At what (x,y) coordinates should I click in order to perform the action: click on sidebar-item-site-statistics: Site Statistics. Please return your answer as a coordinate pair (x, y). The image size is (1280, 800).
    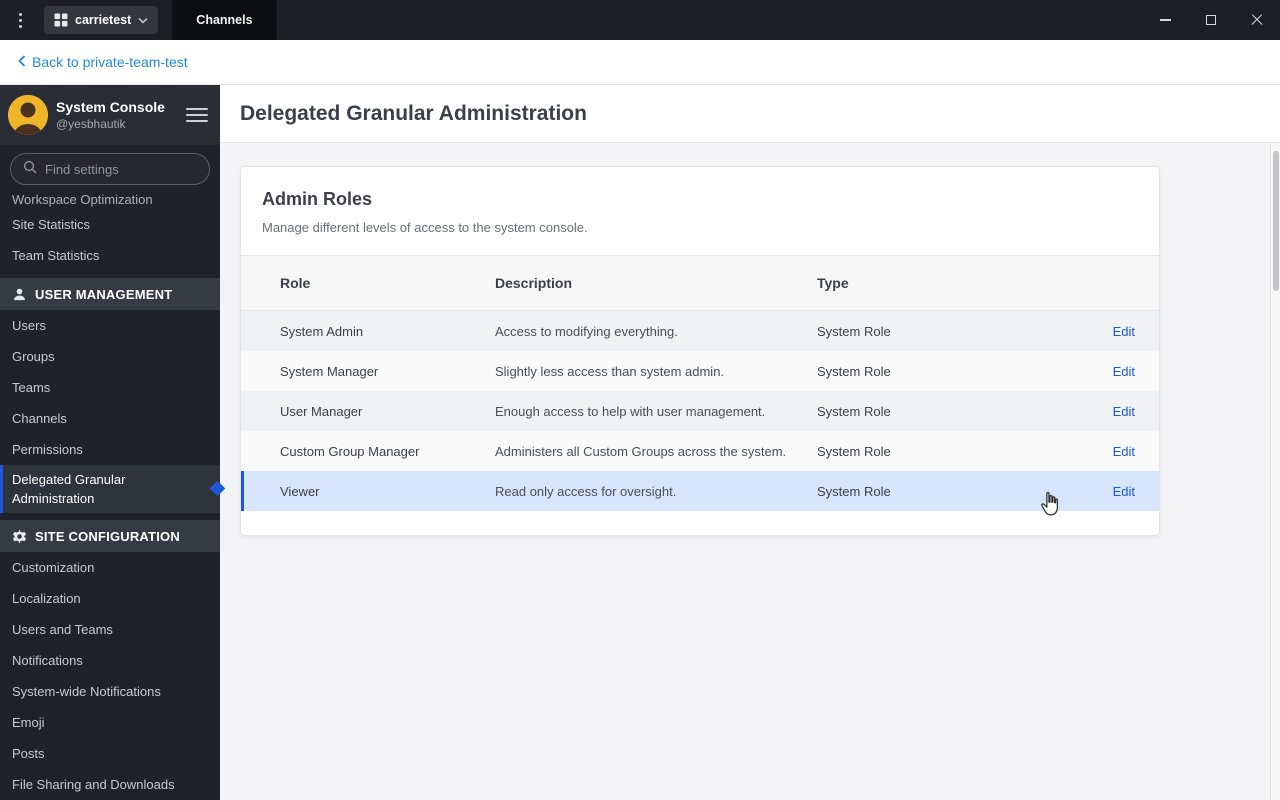
    Looking at the image, I should click on (110, 224).